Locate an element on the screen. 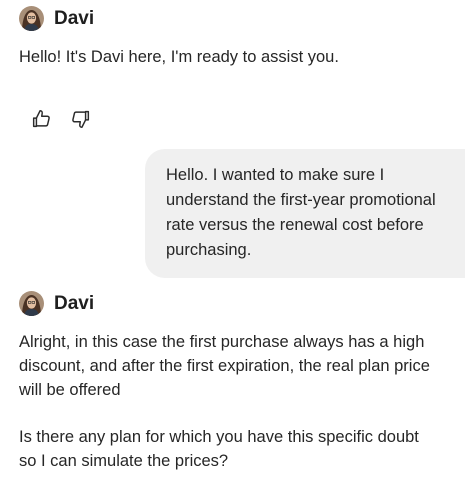 The image size is (470, 477). thumbs-down-icon is located at coordinates (81, 119).